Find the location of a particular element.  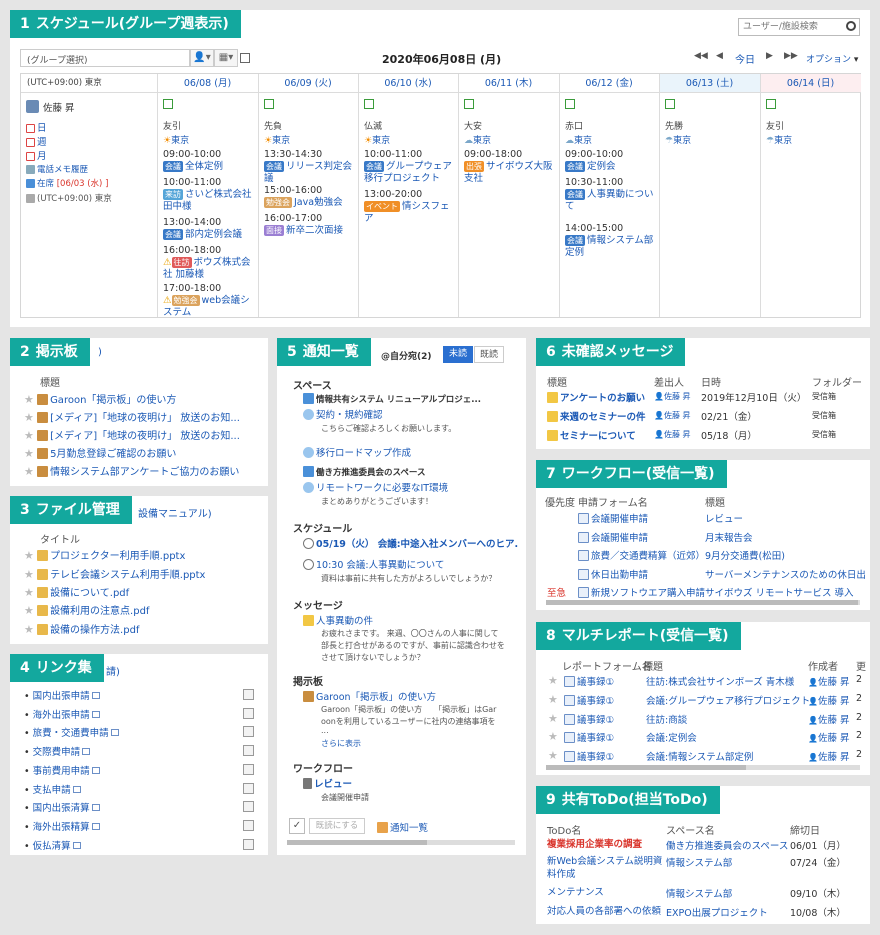

workflow-subject: サイボウズ リモートサービス 導入 is located at coordinates (785, 592).